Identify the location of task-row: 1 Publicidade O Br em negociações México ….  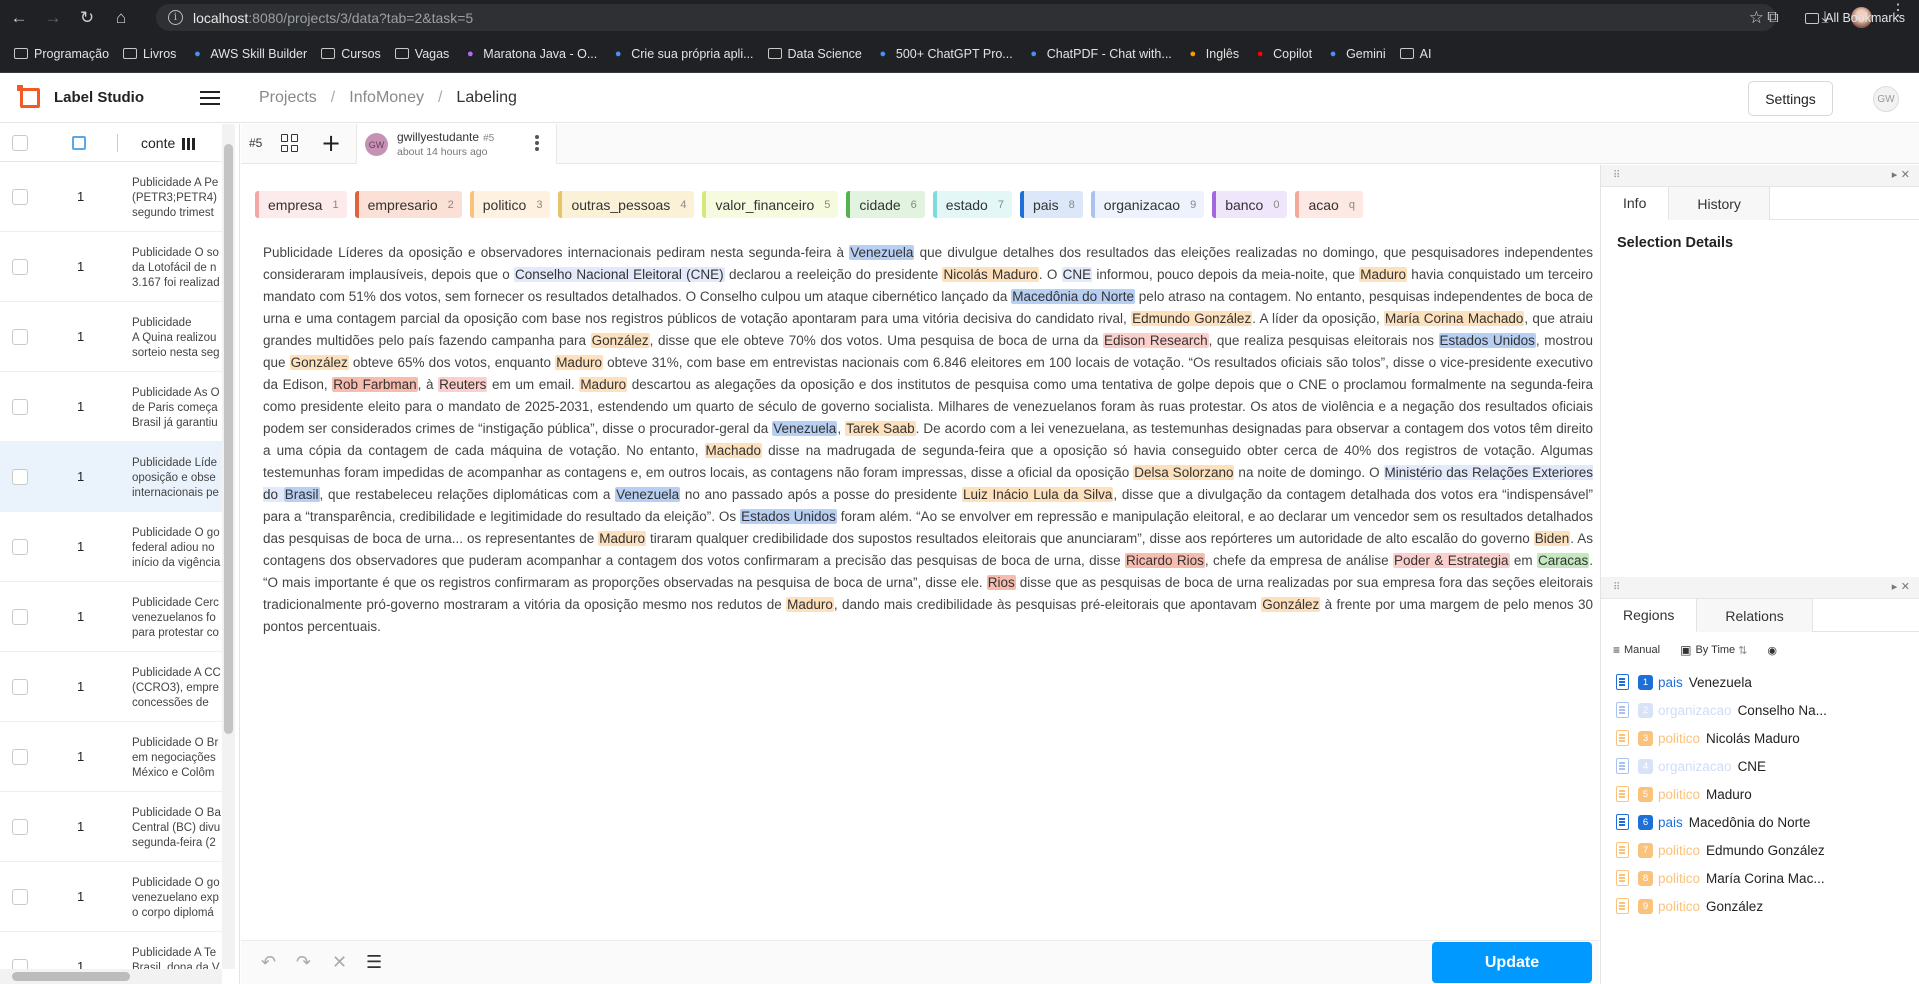
(111, 757).